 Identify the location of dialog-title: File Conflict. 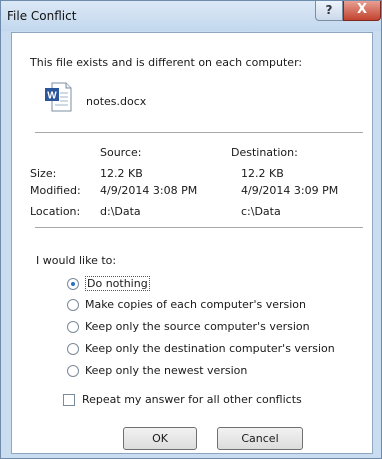
(42, 16).